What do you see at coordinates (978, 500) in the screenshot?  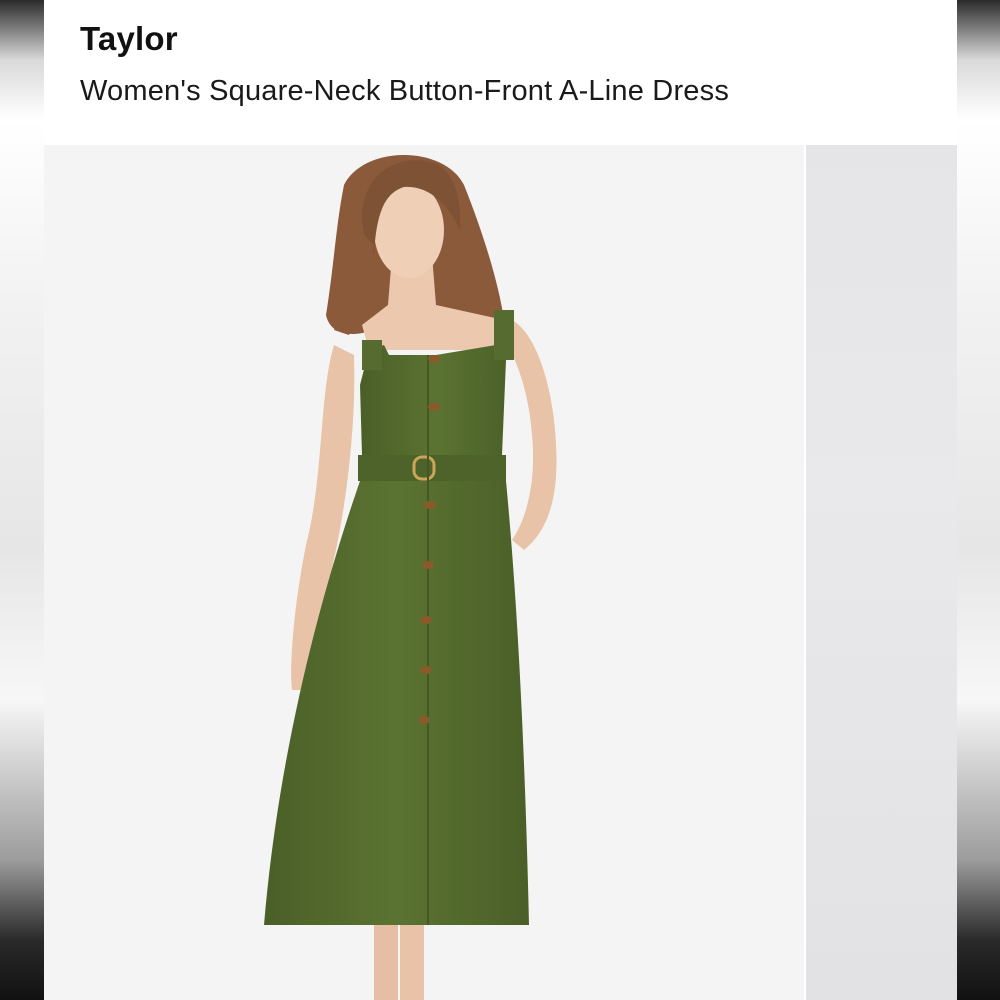 I see `backdrop-right` at bounding box center [978, 500].